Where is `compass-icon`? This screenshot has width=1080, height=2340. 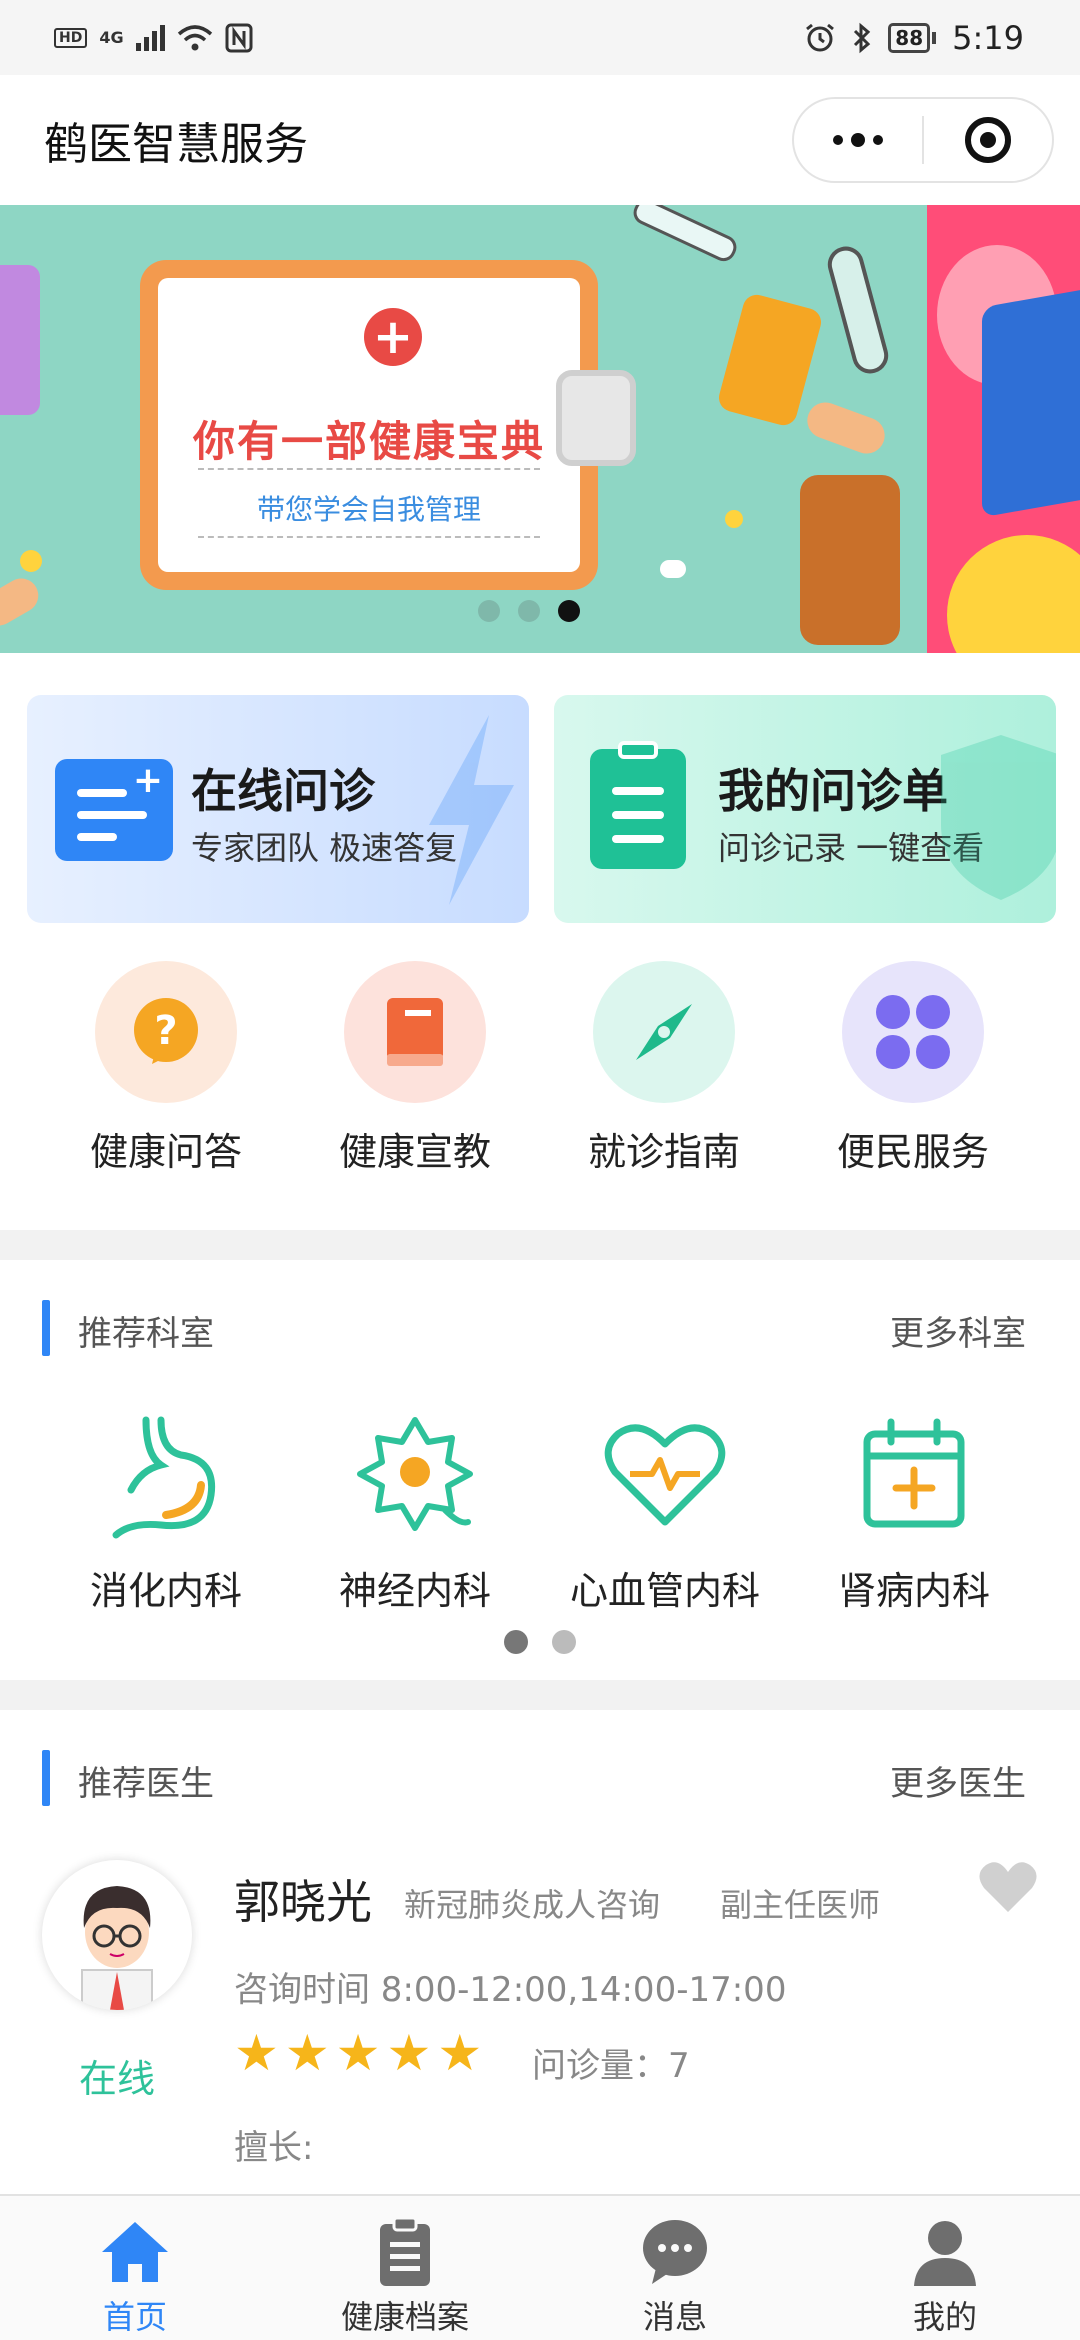 compass-icon is located at coordinates (664, 1032).